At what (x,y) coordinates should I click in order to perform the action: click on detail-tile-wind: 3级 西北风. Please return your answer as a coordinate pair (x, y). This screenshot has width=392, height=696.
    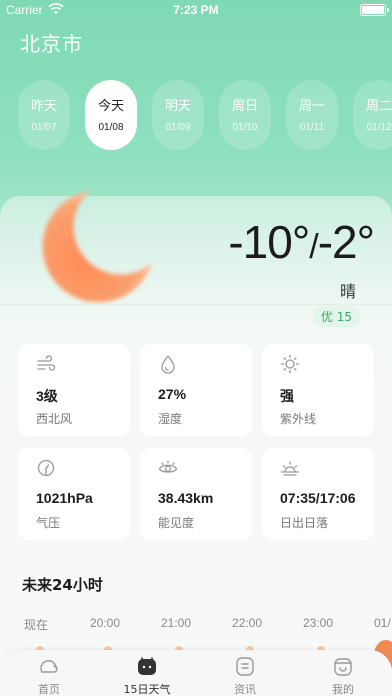
    Looking at the image, I should click on (74, 390).